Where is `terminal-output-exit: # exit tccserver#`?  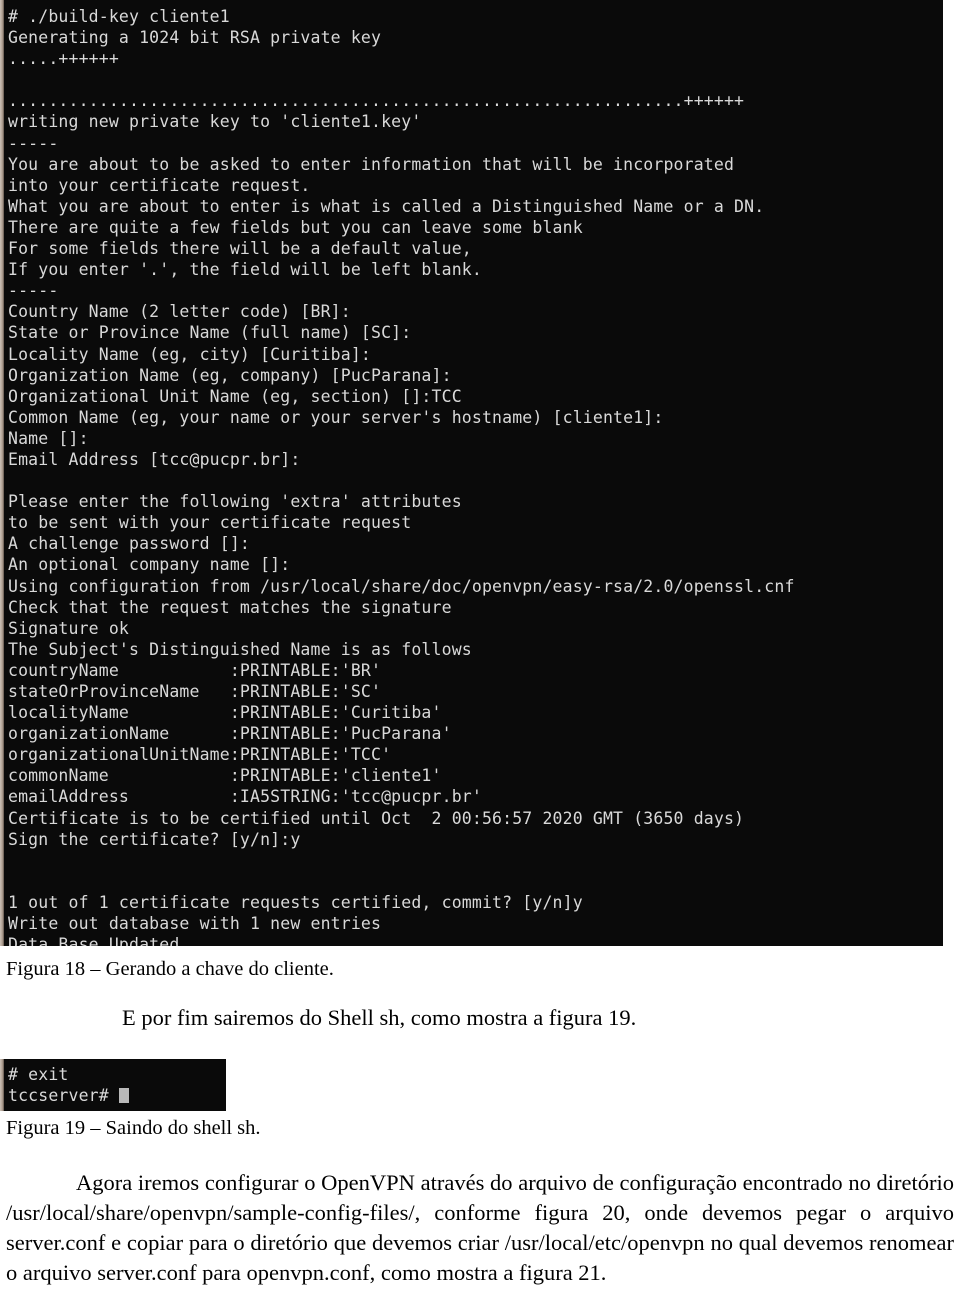 terminal-output-exit: # exit tccserver# is located at coordinates (117, 1085).